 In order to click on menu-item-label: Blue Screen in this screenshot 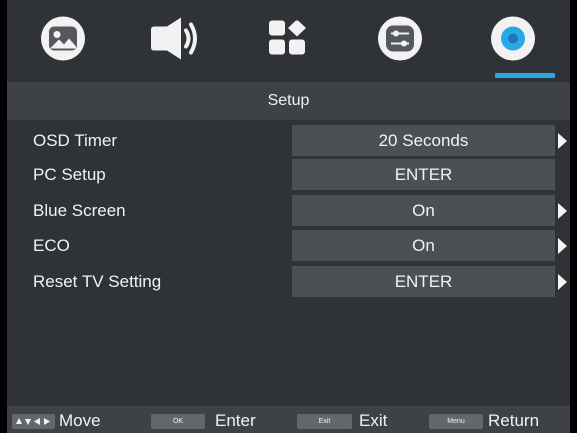, I will do `click(79, 210)`.